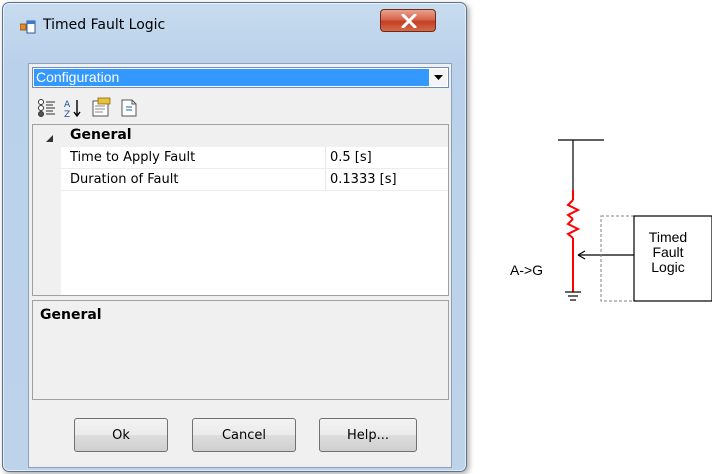  Describe the element at coordinates (240, 108) in the screenshot. I see `property-toolbar: A Z` at that location.